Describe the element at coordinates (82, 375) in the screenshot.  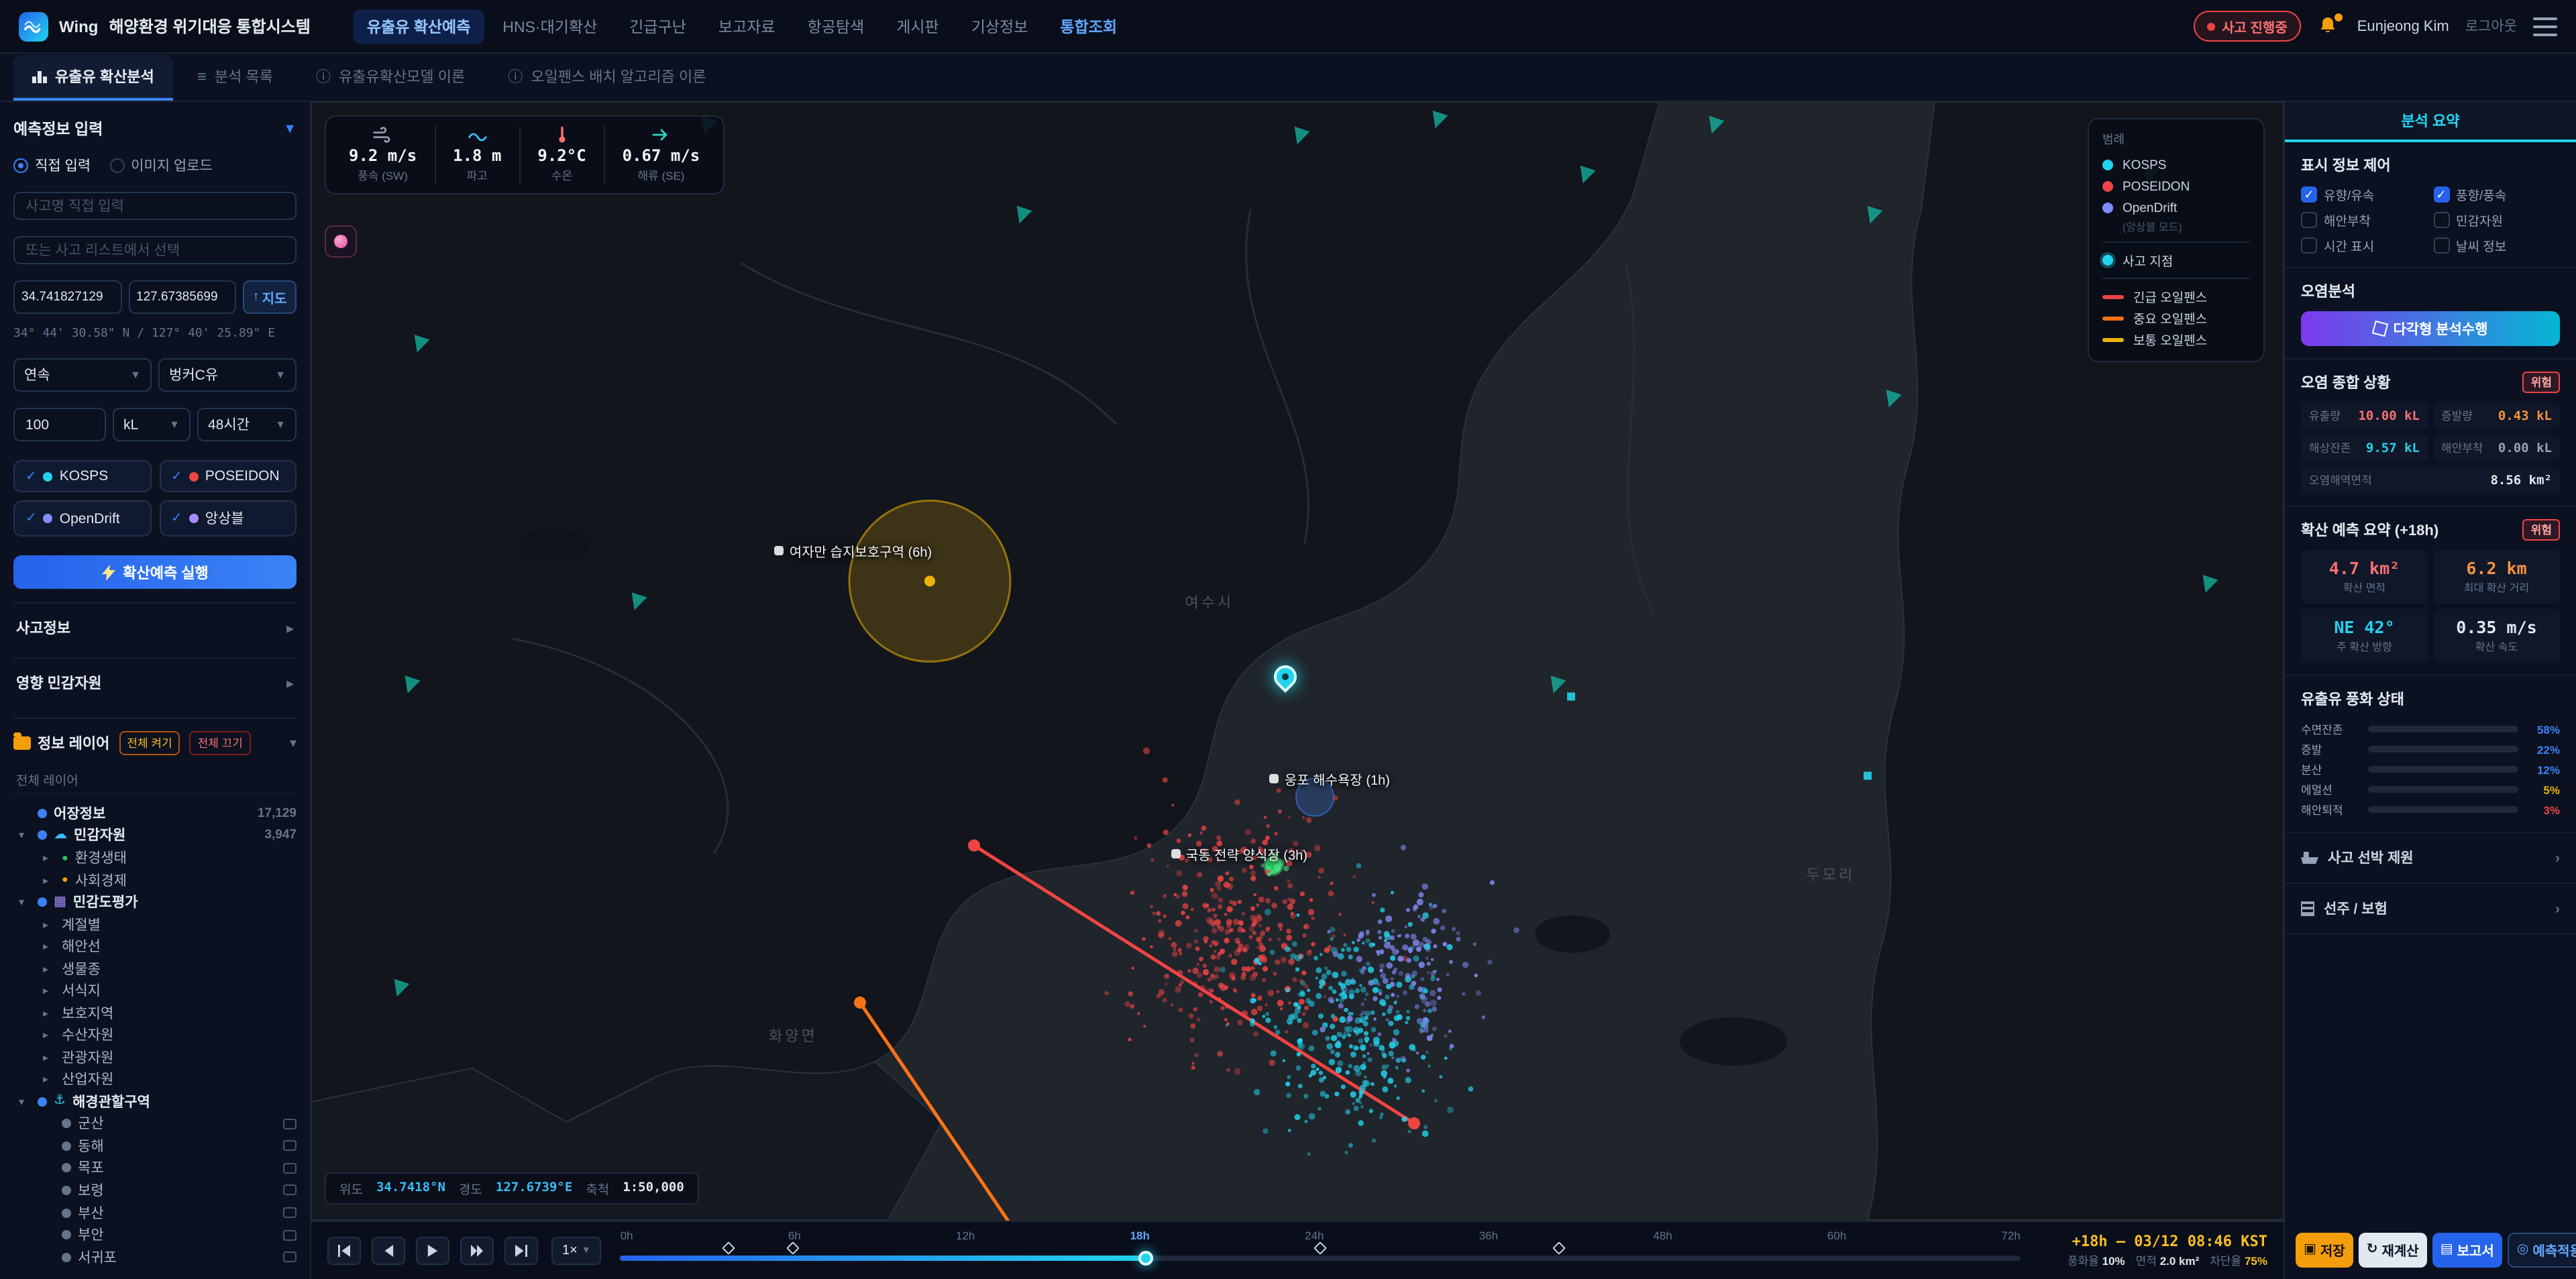
I see `spill-type-select: 연속 ▼` at that location.